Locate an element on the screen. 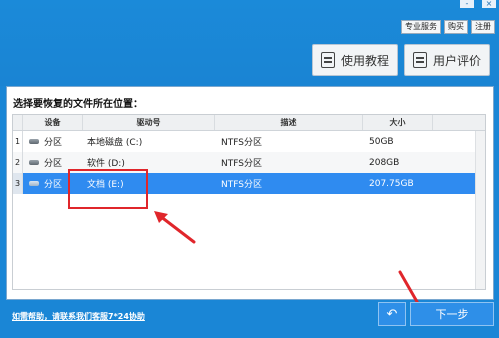 Image resolution: width=499 pixels, height=338 pixels. tutorial-button: 使用教程 is located at coordinates (355, 60).